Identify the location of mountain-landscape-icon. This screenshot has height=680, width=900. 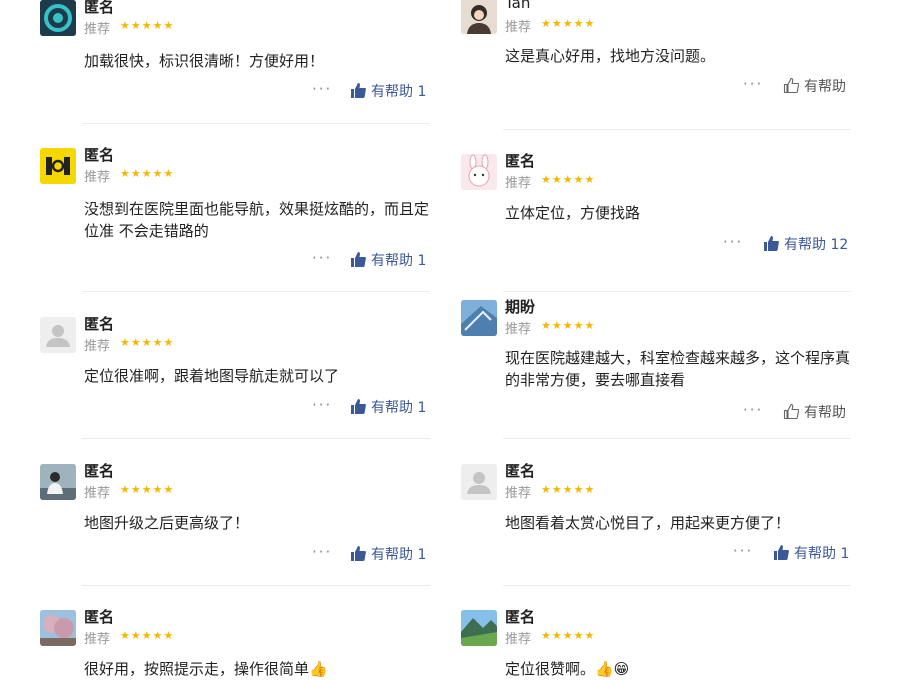
(479, 628).